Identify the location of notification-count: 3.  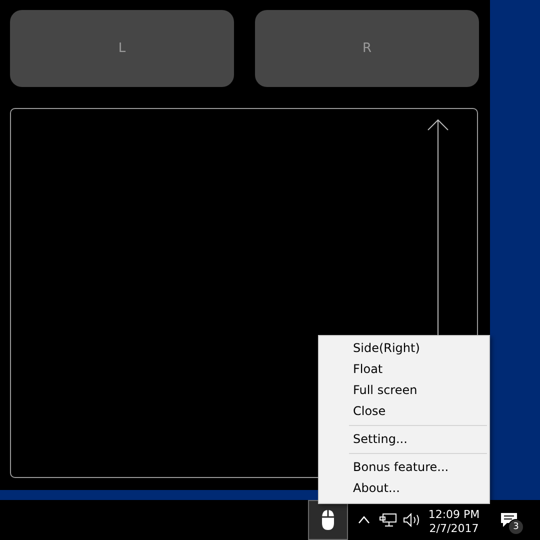
(516, 527).